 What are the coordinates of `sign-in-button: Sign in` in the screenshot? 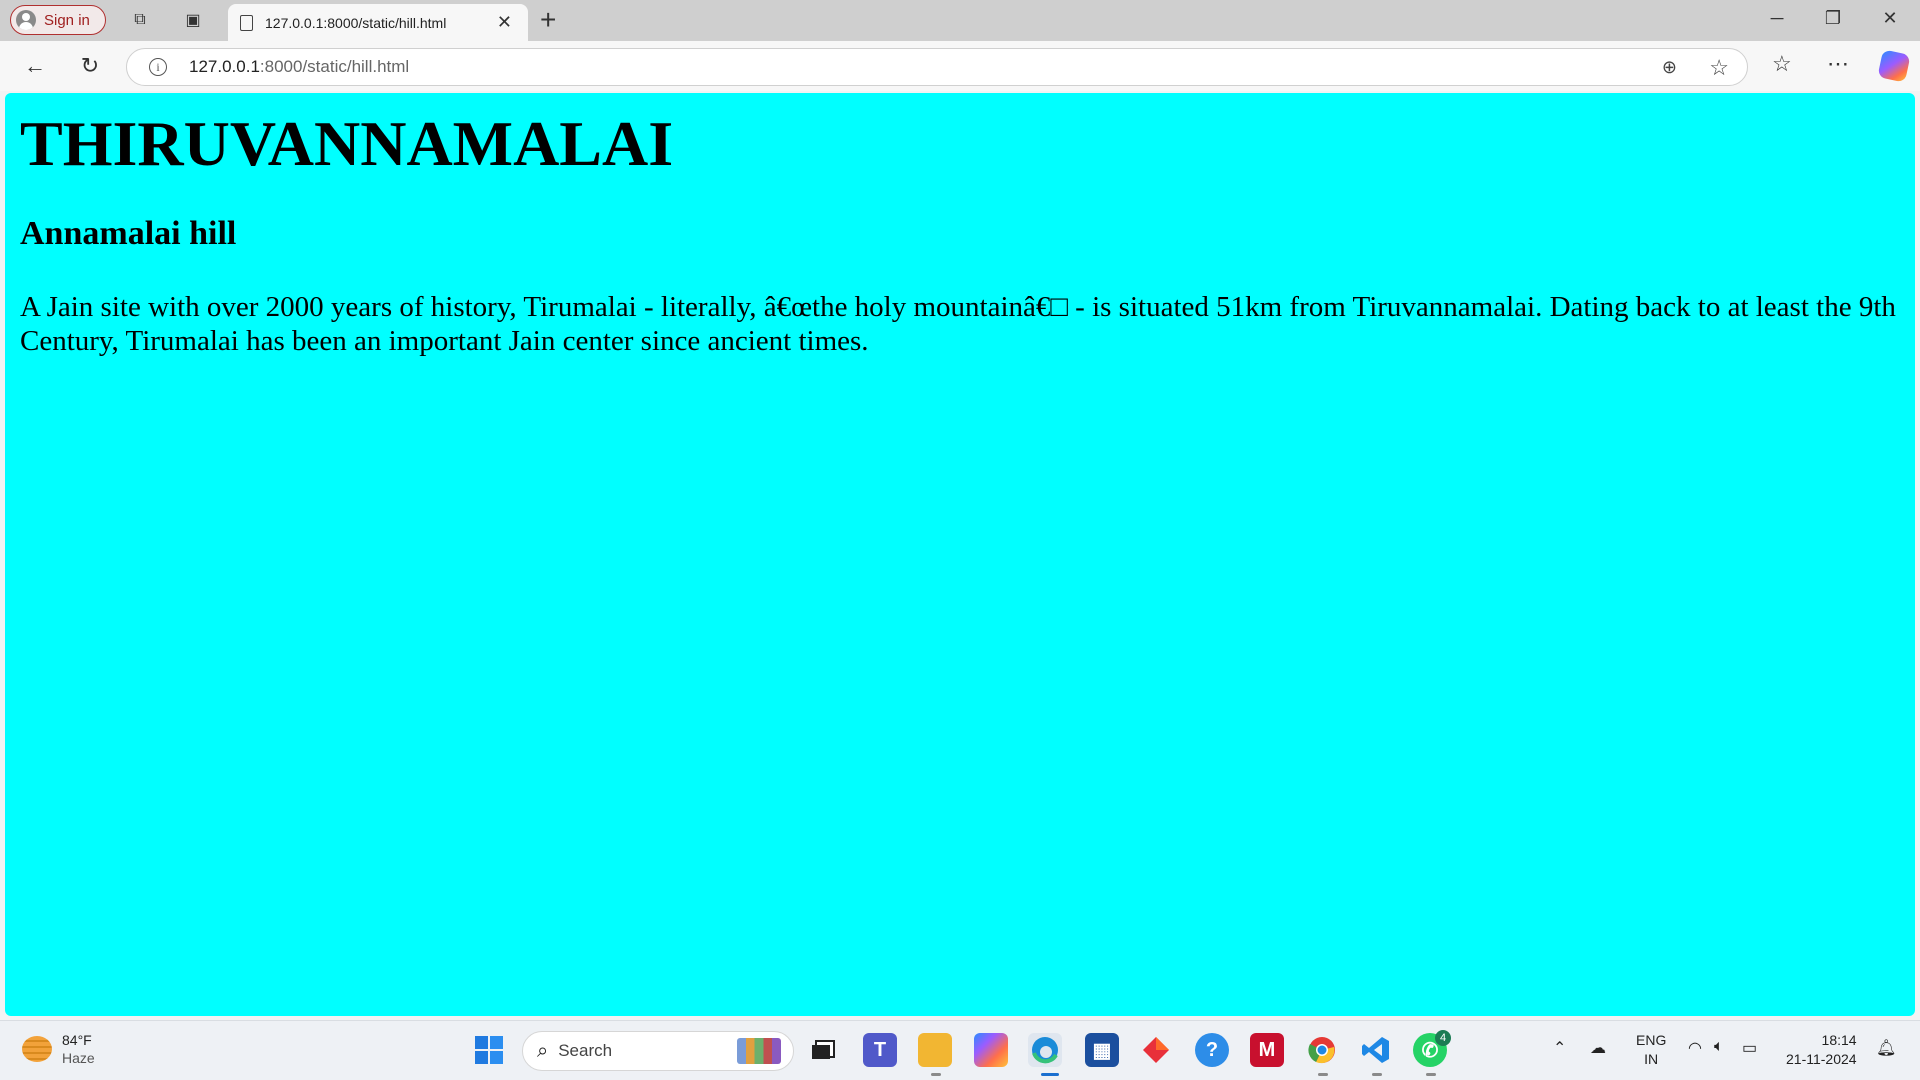 It's located at (58, 20).